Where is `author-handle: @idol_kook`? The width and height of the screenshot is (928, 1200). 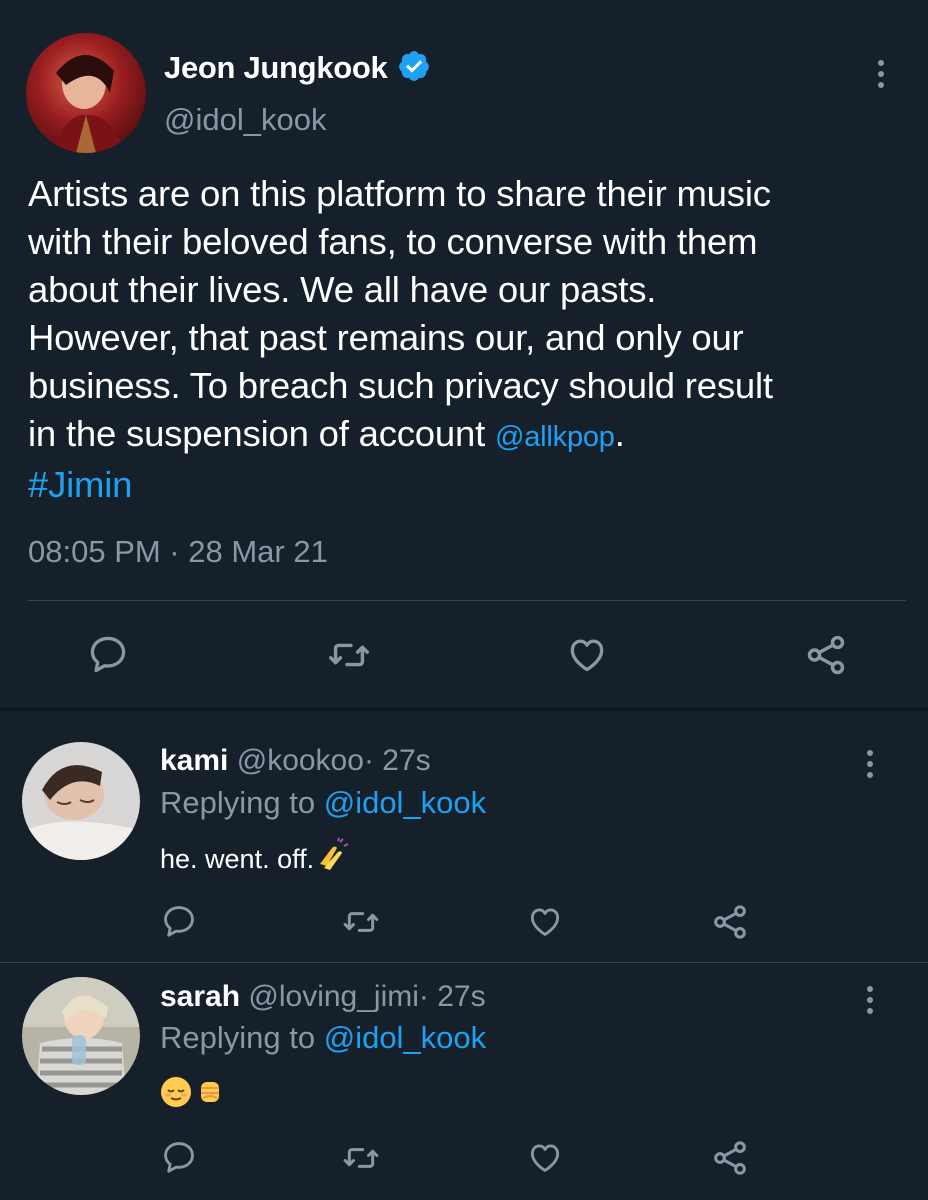
author-handle: @idol_kook is located at coordinates (245, 120).